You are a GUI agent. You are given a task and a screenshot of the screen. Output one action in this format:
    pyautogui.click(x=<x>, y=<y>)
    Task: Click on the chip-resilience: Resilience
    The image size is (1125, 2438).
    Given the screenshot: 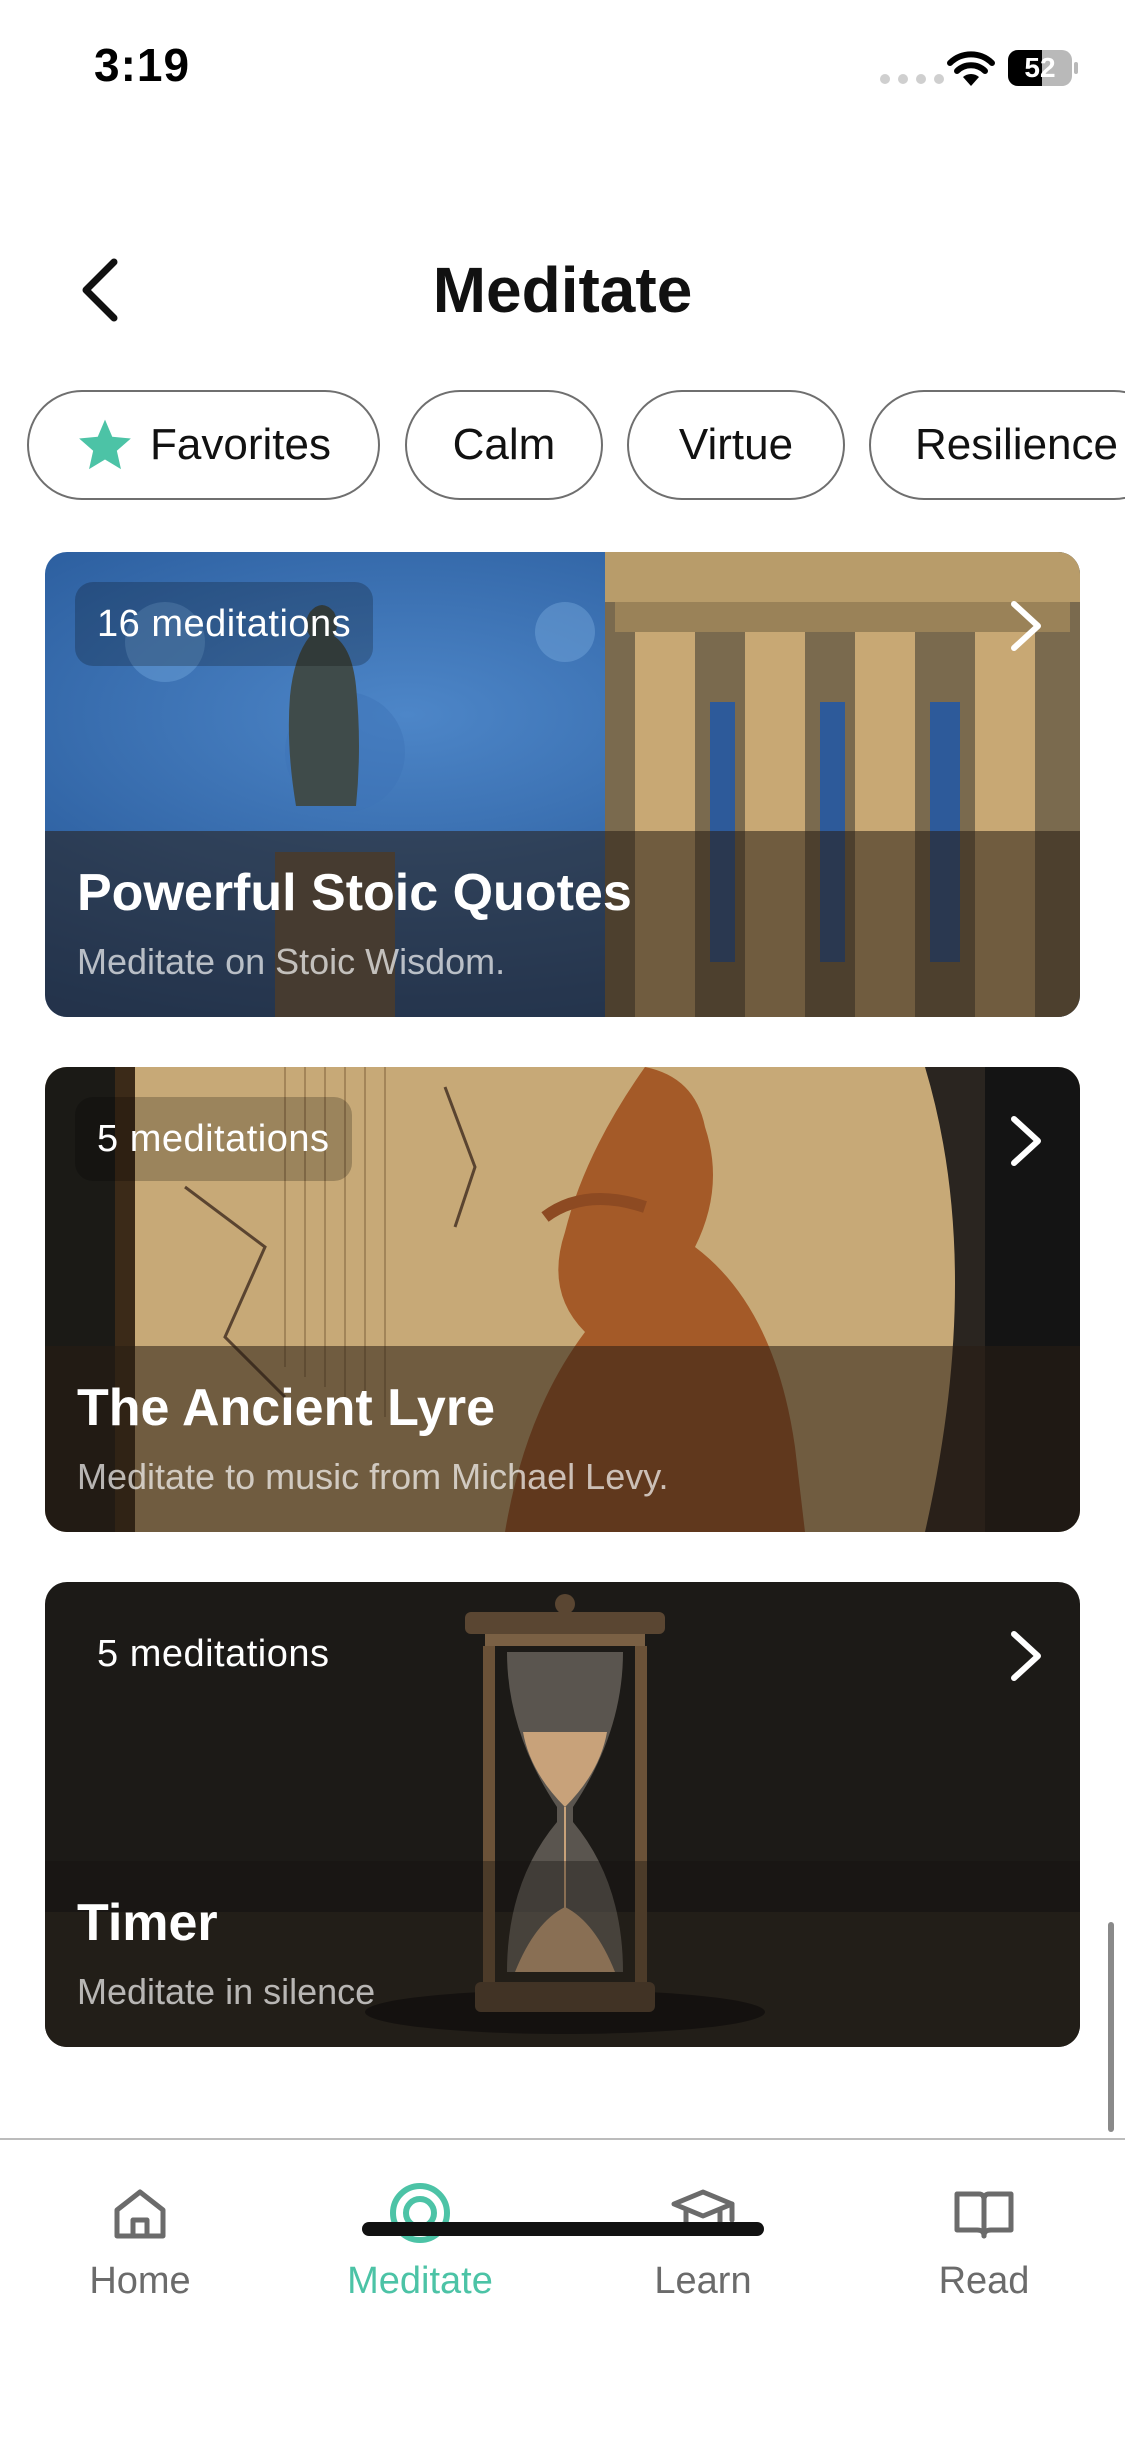 What is the action you would take?
    pyautogui.click(x=997, y=445)
    